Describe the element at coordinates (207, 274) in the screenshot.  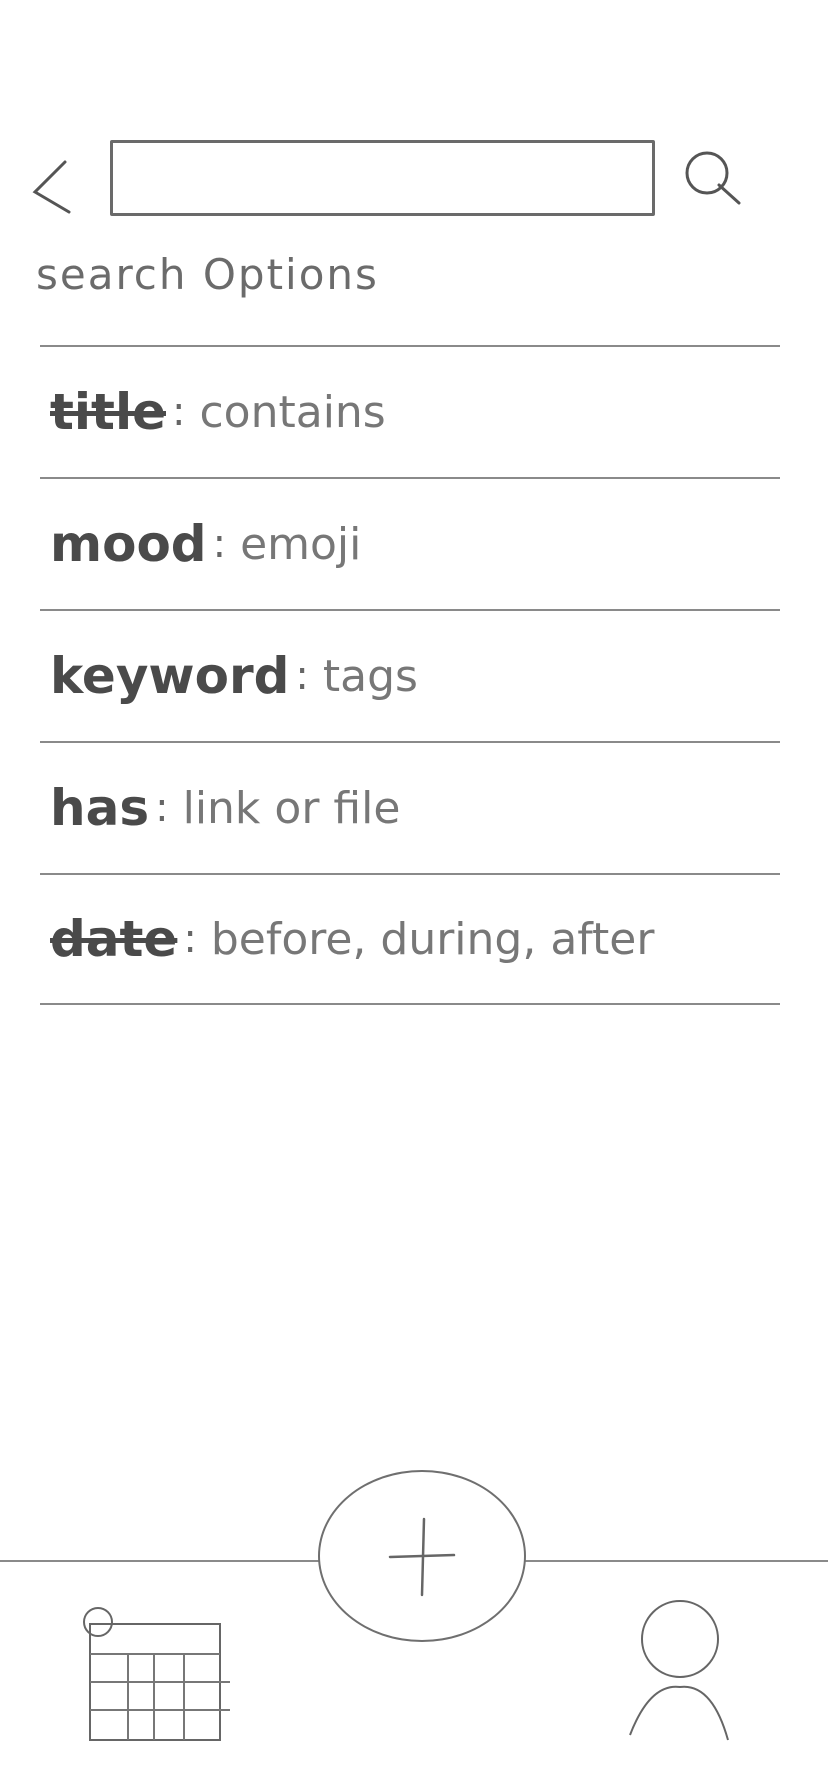
I see `search-options-heading: search Options` at that location.